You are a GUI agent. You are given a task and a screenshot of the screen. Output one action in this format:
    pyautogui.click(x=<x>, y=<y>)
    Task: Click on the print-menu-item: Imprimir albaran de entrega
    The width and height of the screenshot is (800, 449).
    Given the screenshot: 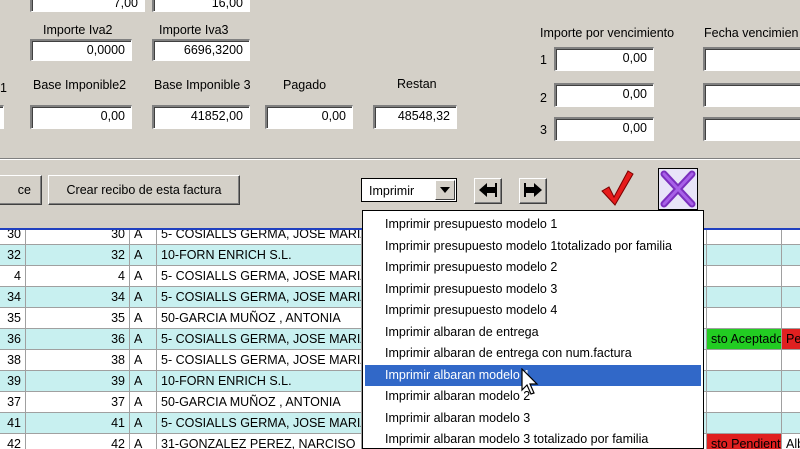 What is the action you would take?
    pyautogui.click(x=533, y=332)
    